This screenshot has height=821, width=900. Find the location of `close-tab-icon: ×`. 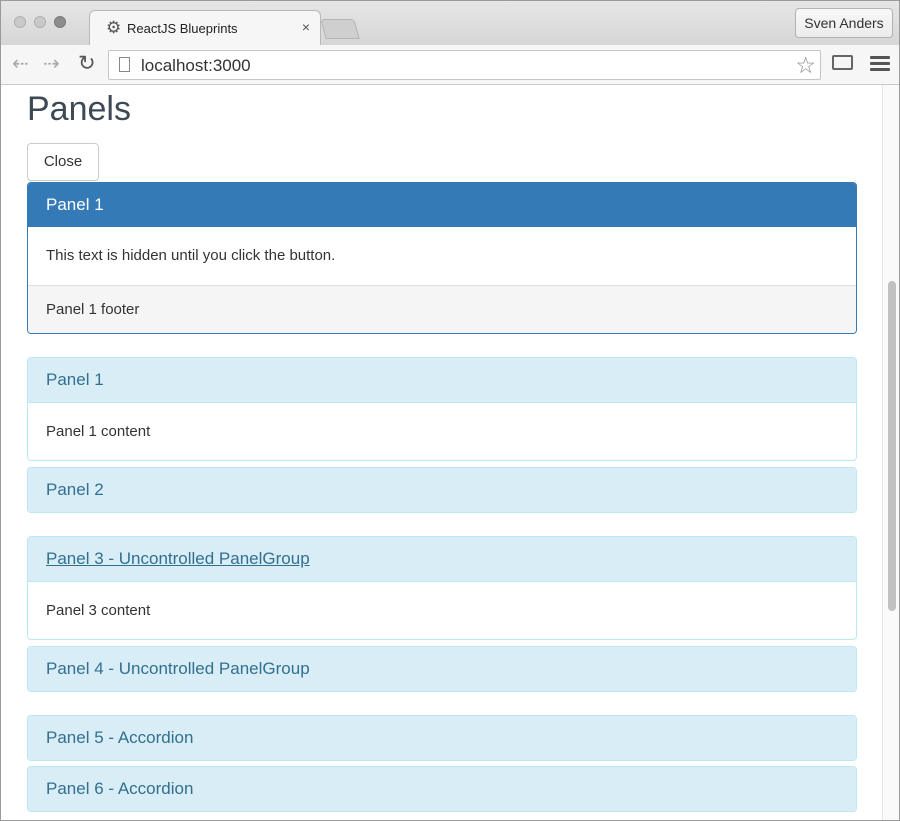

close-tab-icon: × is located at coordinates (306, 27).